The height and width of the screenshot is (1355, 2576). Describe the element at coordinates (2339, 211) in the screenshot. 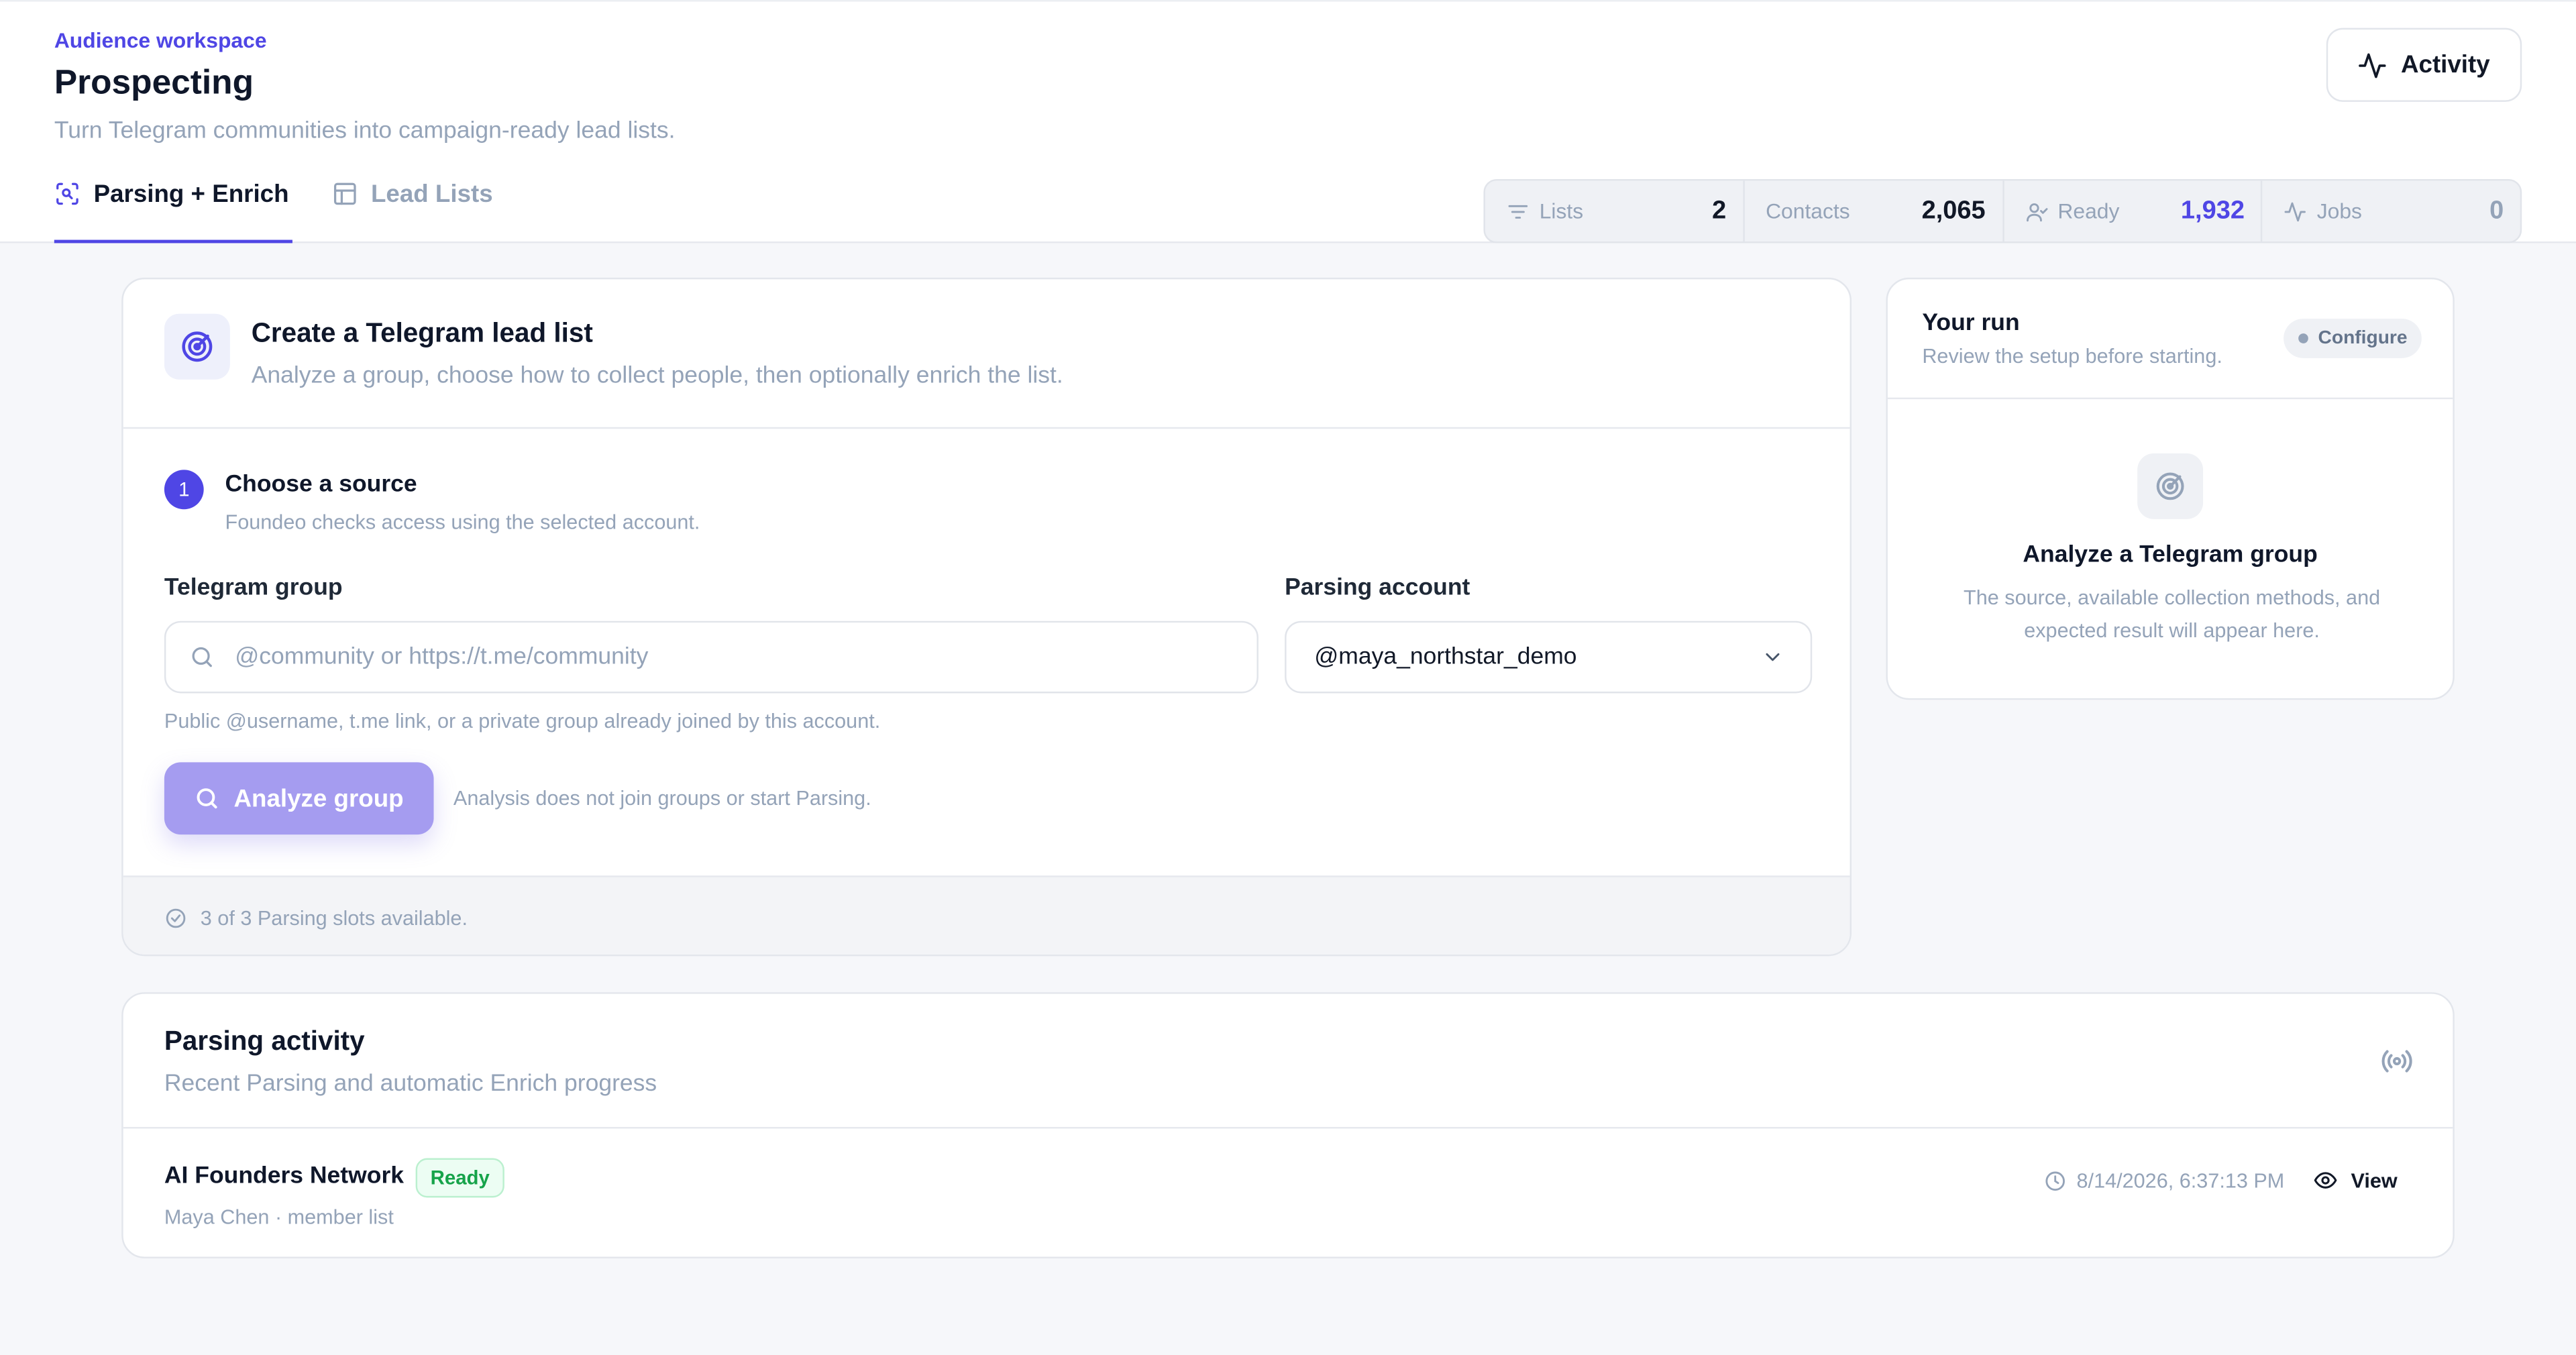

I see `stat-label: Jobs` at that location.